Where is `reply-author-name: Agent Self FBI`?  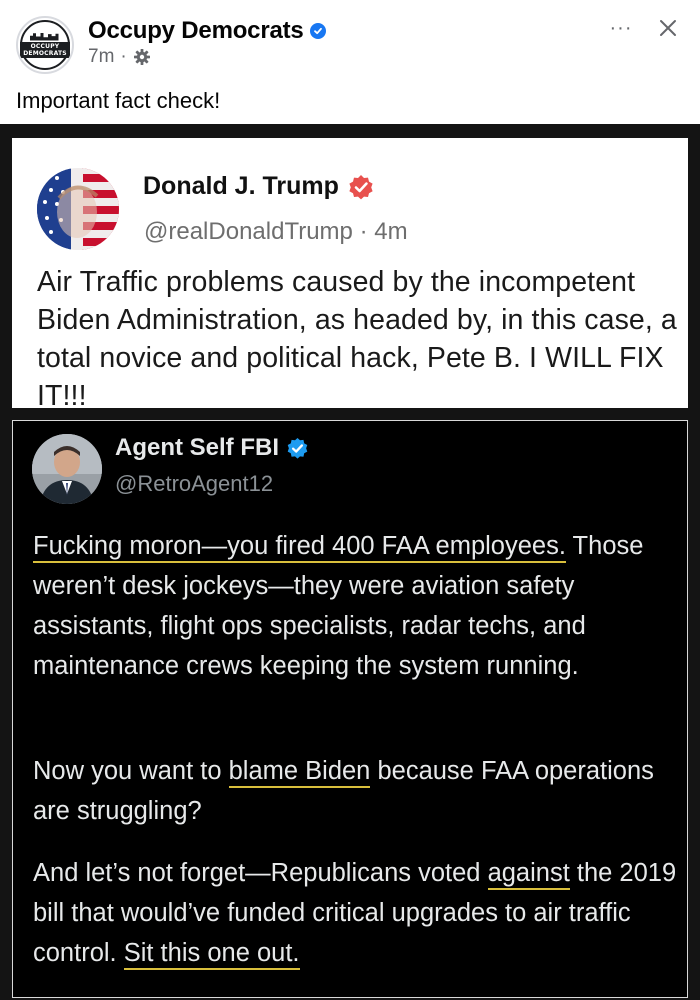 reply-author-name: Agent Self FBI is located at coordinates (197, 447).